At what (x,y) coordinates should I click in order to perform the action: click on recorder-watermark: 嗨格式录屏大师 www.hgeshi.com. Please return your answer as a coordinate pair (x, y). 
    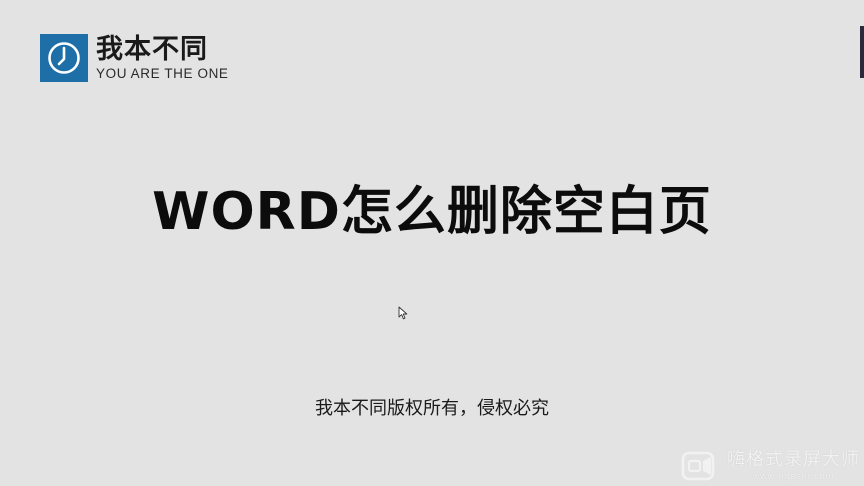
    Looking at the image, I should click on (770, 465).